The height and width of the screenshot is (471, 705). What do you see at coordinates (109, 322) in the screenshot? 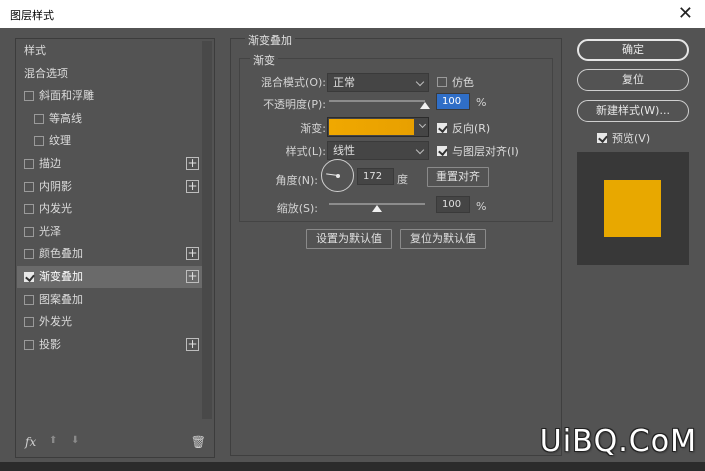
I see `style-list-item: 外发光` at bounding box center [109, 322].